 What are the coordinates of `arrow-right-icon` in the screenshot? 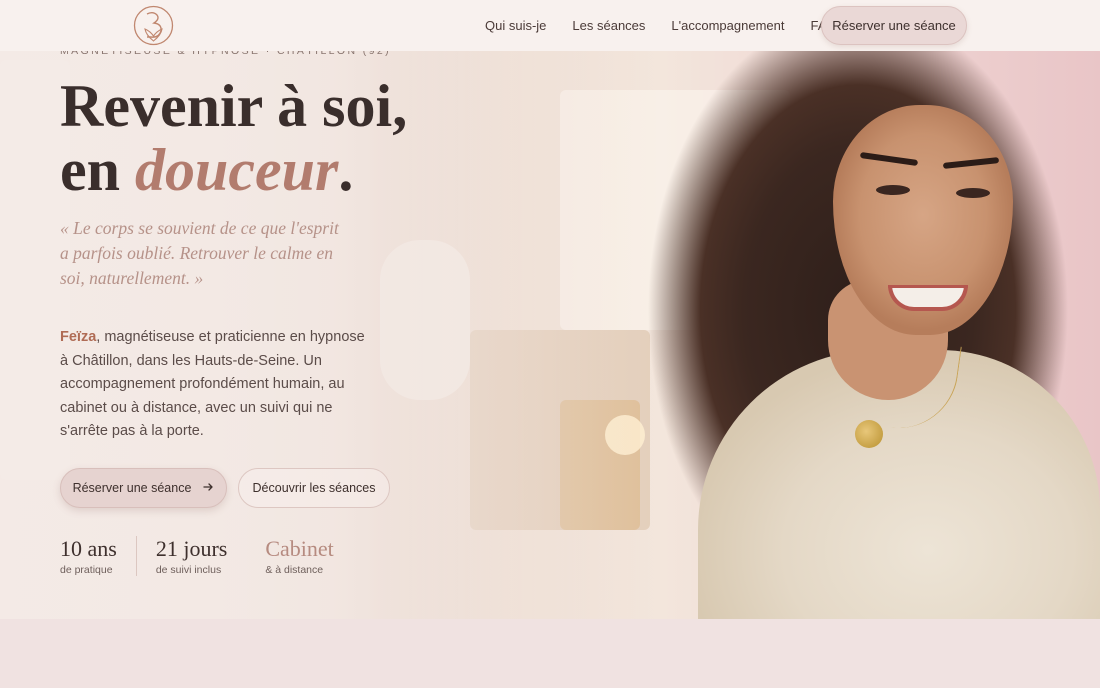 It's located at (208, 488).